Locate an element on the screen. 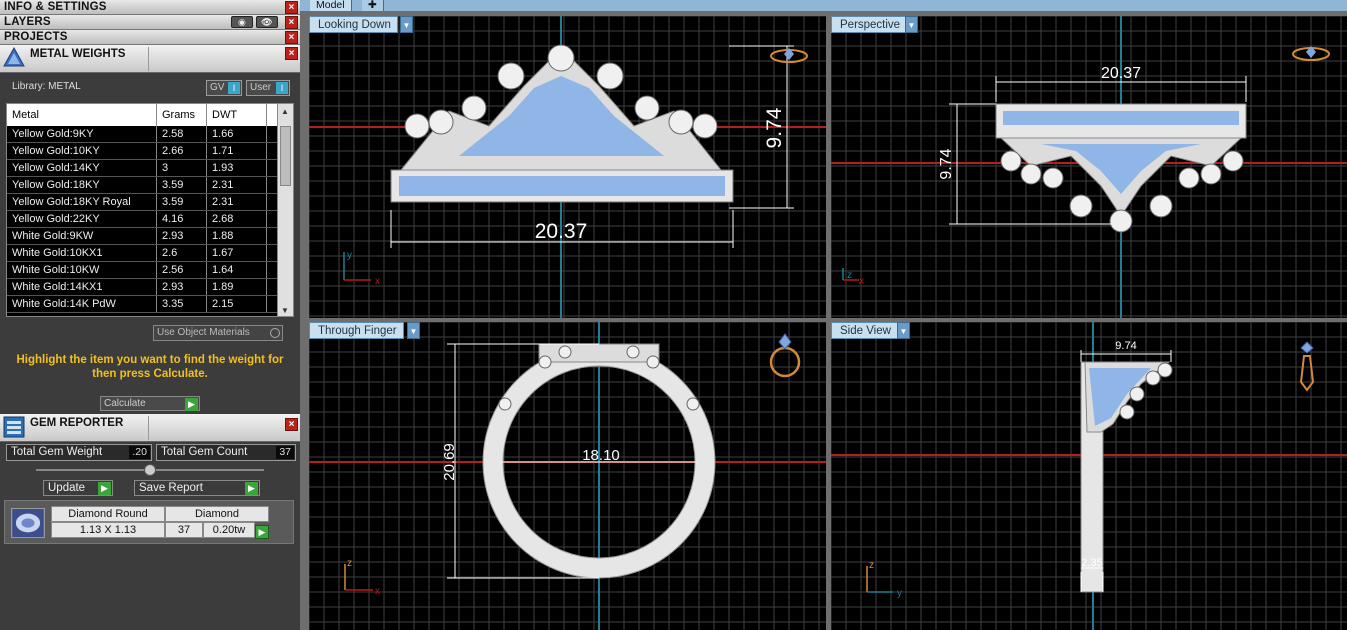 The image size is (1347, 630). table-cell: 2.15 is located at coordinates (237, 304).